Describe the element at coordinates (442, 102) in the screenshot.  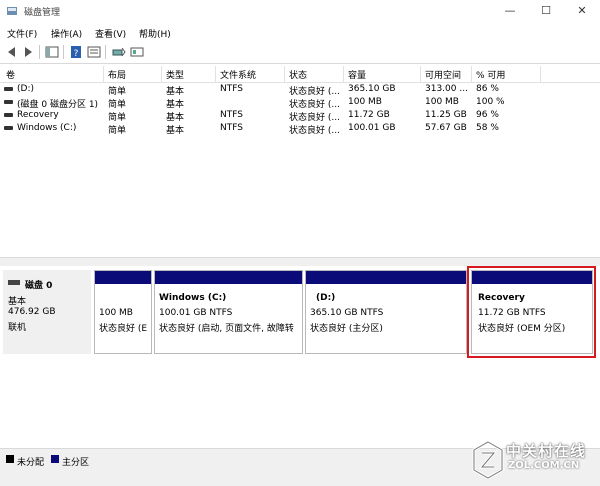
I see `cell-free-space: 100 MB` at that location.